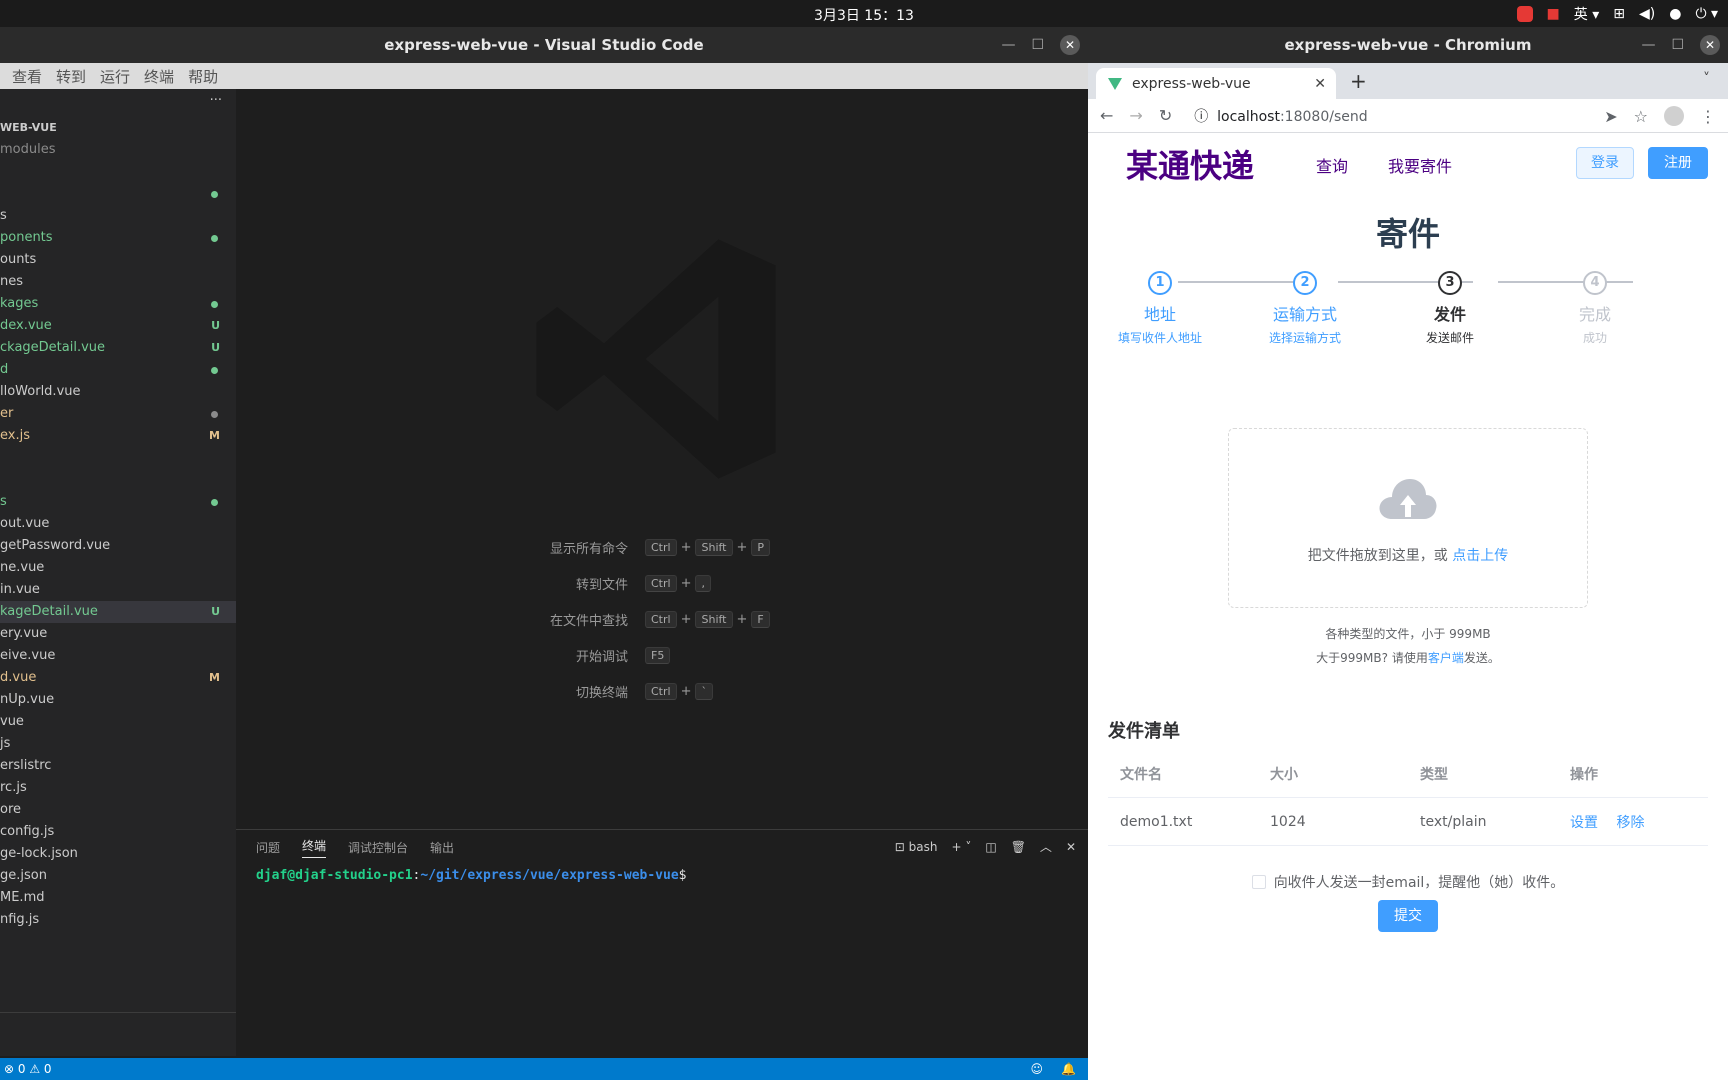 This screenshot has width=1728, height=1080. What do you see at coordinates (118, 590) in the screenshot?
I see `file-tree-item: in.vue` at bounding box center [118, 590].